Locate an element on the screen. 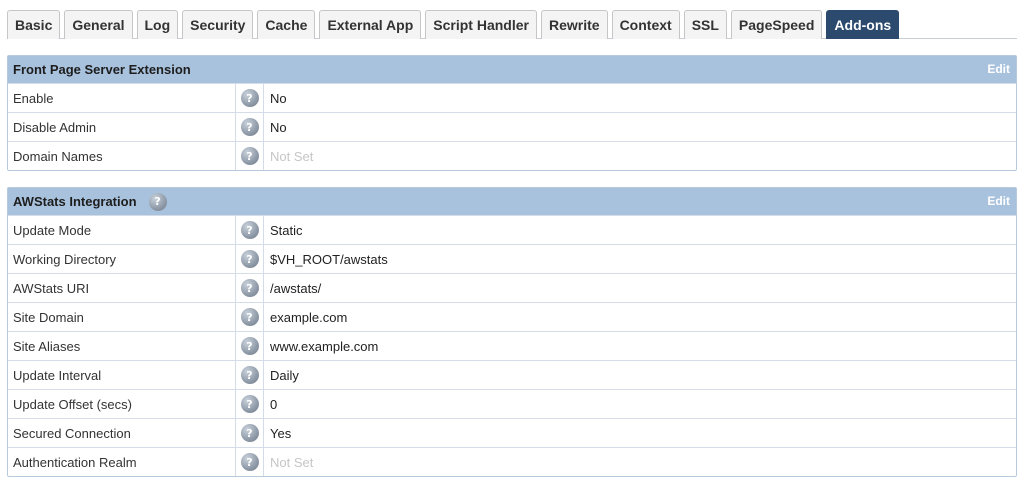  row-value: www.example.com is located at coordinates (324, 346).